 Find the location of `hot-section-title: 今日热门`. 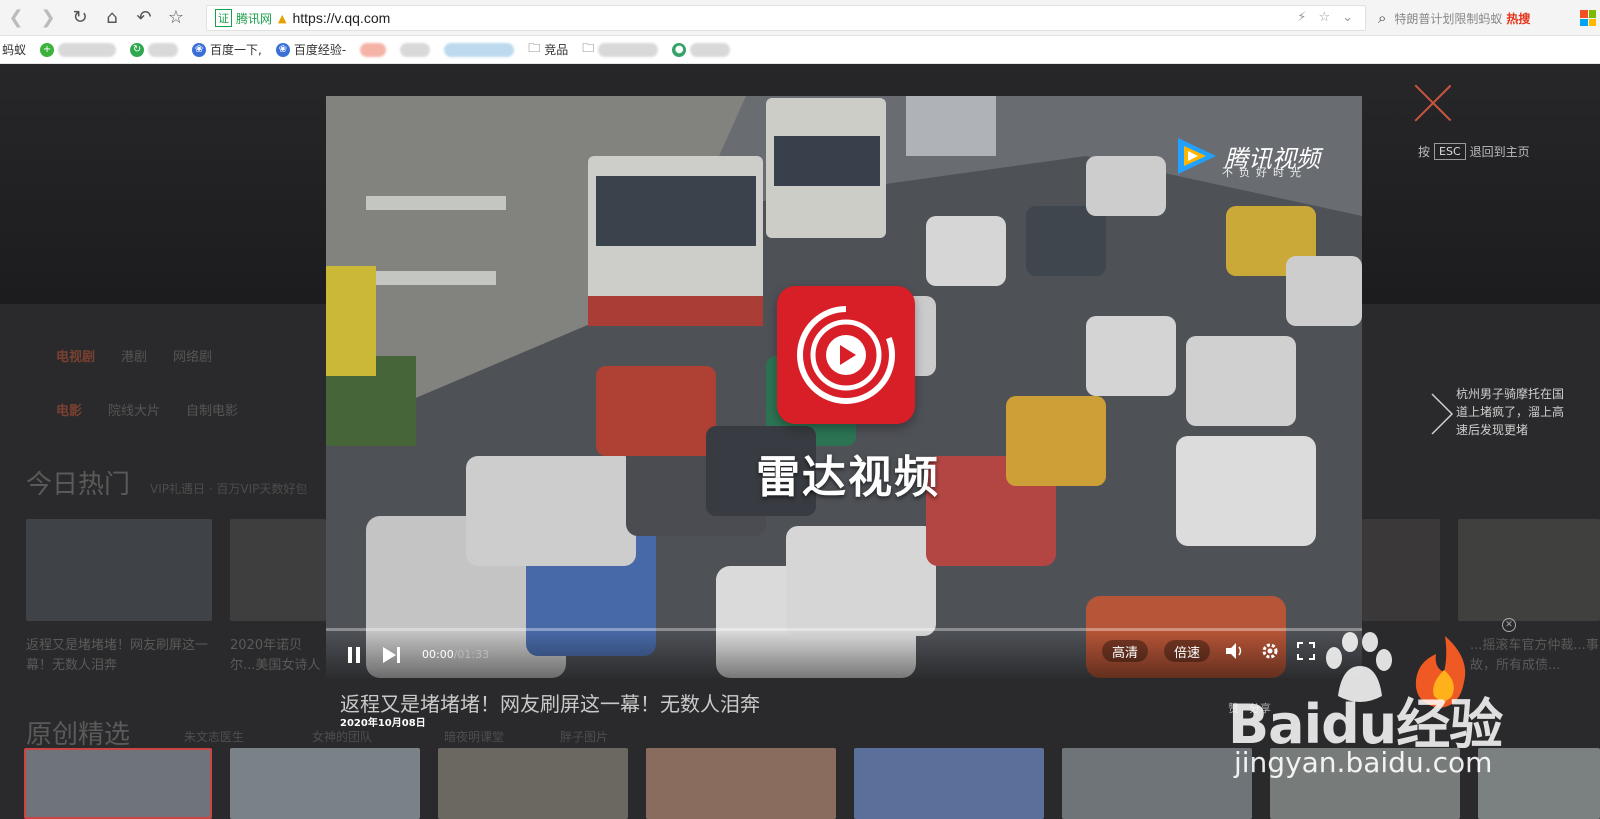

hot-section-title: 今日热门 is located at coordinates (78, 485).